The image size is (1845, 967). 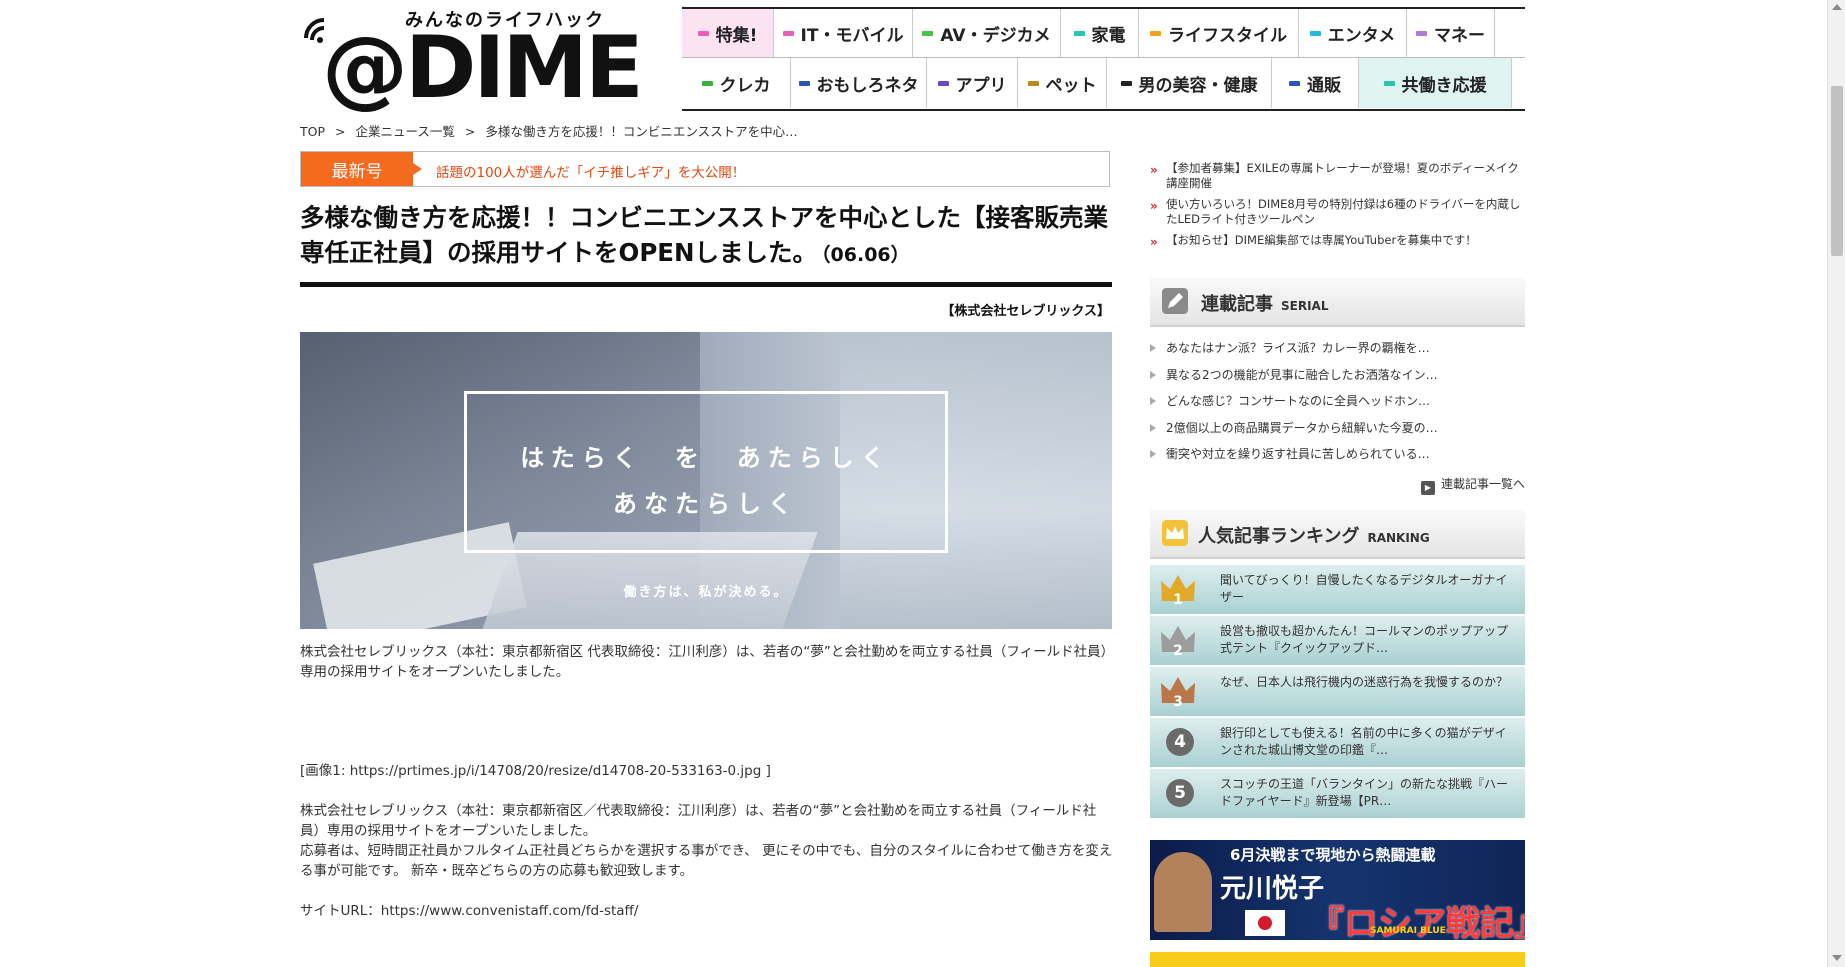 What do you see at coordinates (1178, 642) in the screenshot?
I see `silver-crown-icon: 2` at bounding box center [1178, 642].